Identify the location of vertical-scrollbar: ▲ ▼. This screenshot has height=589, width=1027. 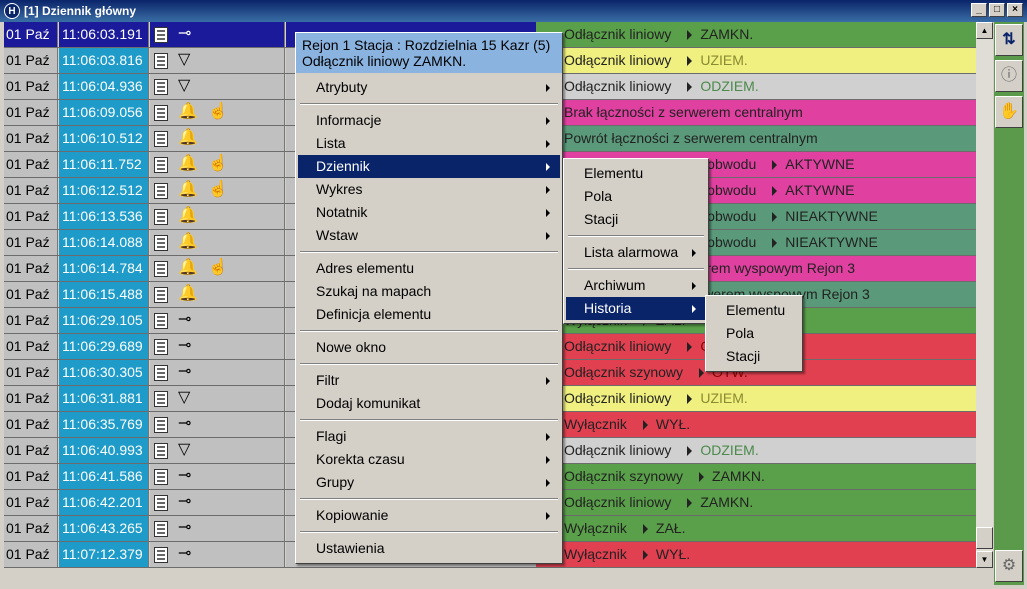
(984, 295).